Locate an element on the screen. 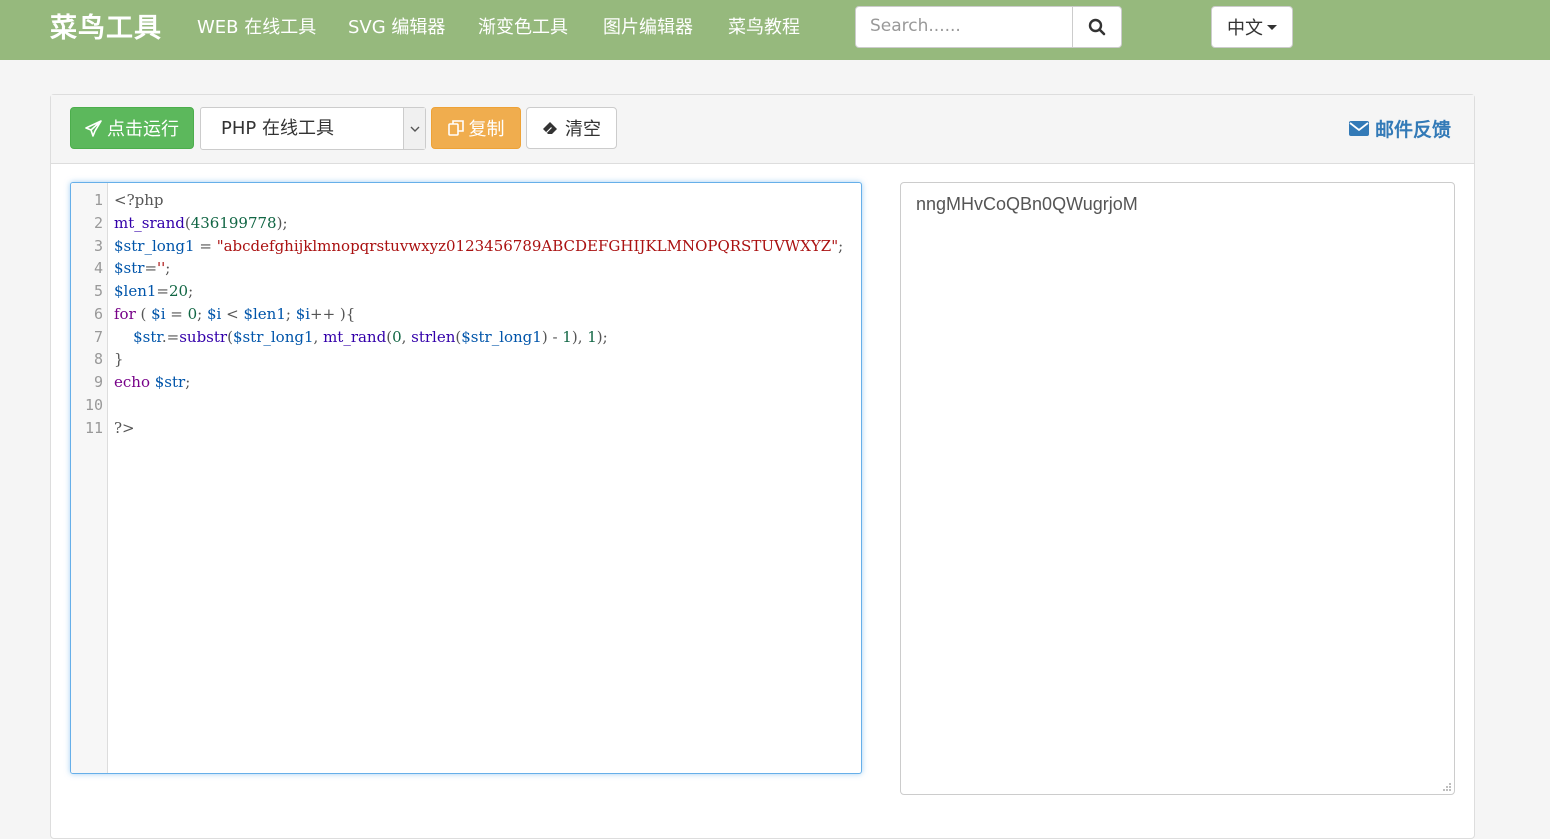 Image resolution: width=1550 pixels, height=839 pixels. line-number: 10 is located at coordinates (93, 405).